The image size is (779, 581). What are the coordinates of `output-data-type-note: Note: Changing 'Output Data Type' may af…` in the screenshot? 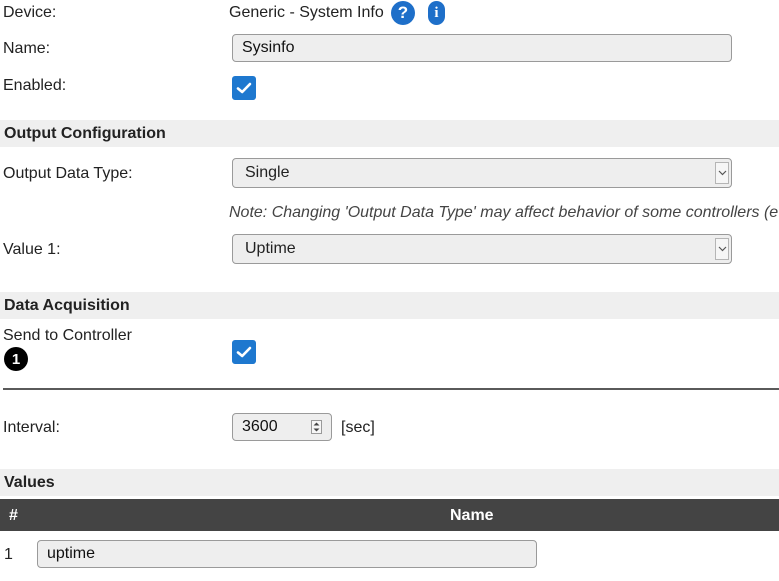 It's located at (504, 212).